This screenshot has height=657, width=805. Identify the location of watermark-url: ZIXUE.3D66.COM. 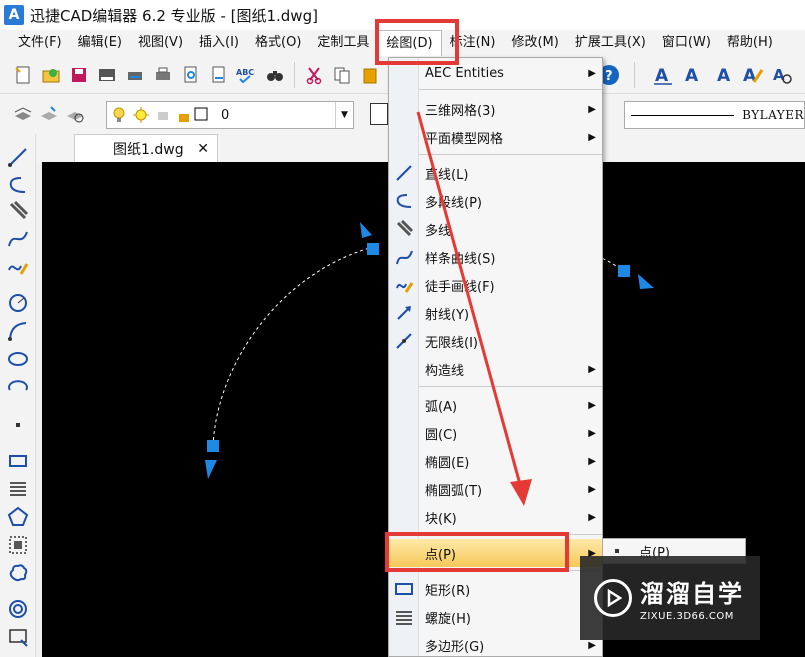
(687, 616).